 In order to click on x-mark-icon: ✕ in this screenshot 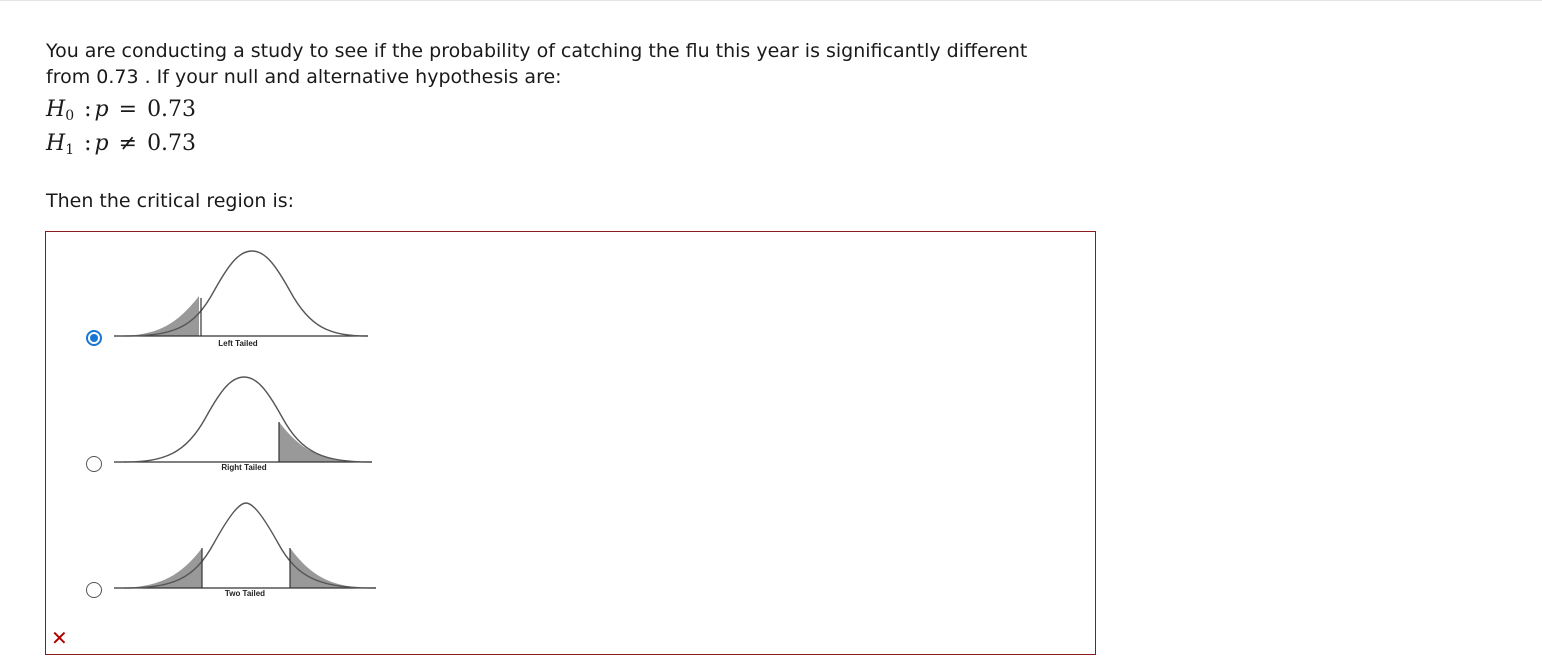, I will do `click(59, 638)`.